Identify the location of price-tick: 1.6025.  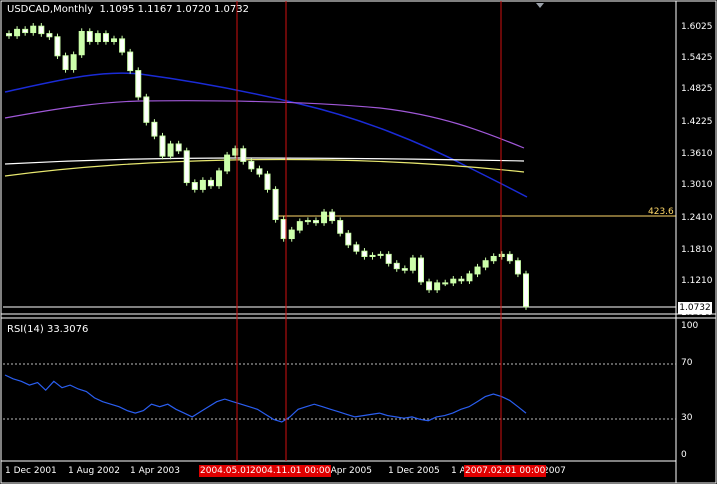
(697, 27).